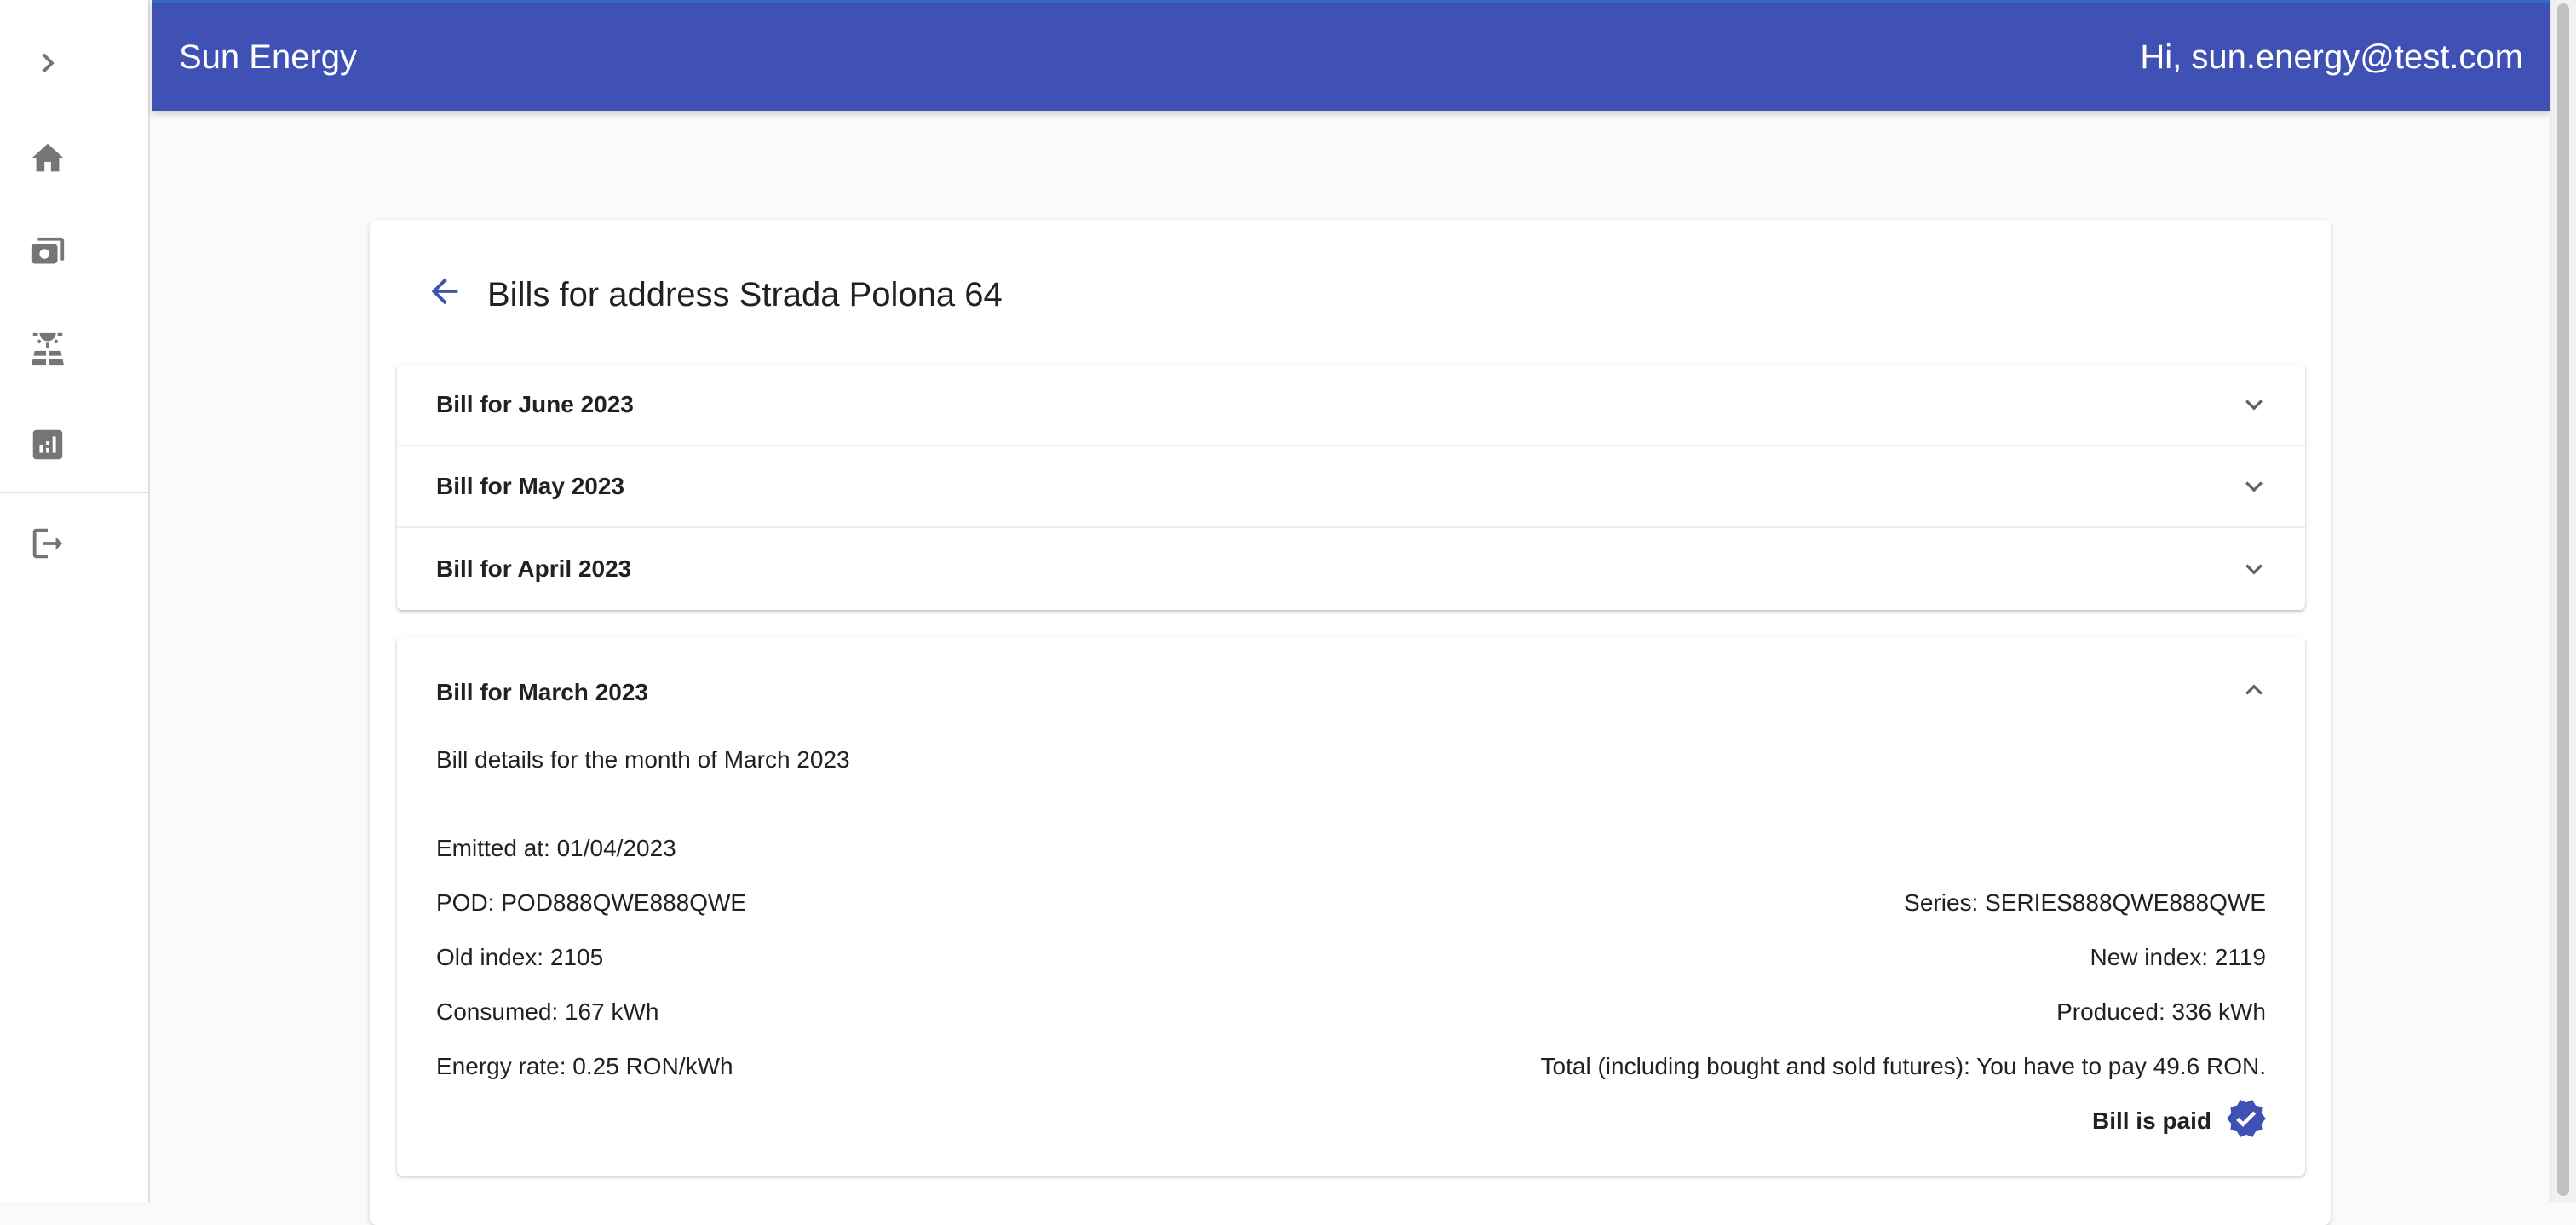 The height and width of the screenshot is (1225, 2576). Describe the element at coordinates (1351, 405) in the screenshot. I see `bill-row-june-2023: Bill for June 2023` at that location.